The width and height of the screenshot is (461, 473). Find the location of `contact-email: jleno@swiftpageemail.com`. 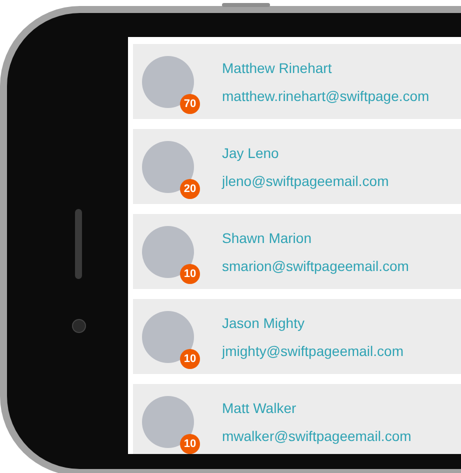

contact-email: jleno@swiftpageemail.com is located at coordinates (305, 180).